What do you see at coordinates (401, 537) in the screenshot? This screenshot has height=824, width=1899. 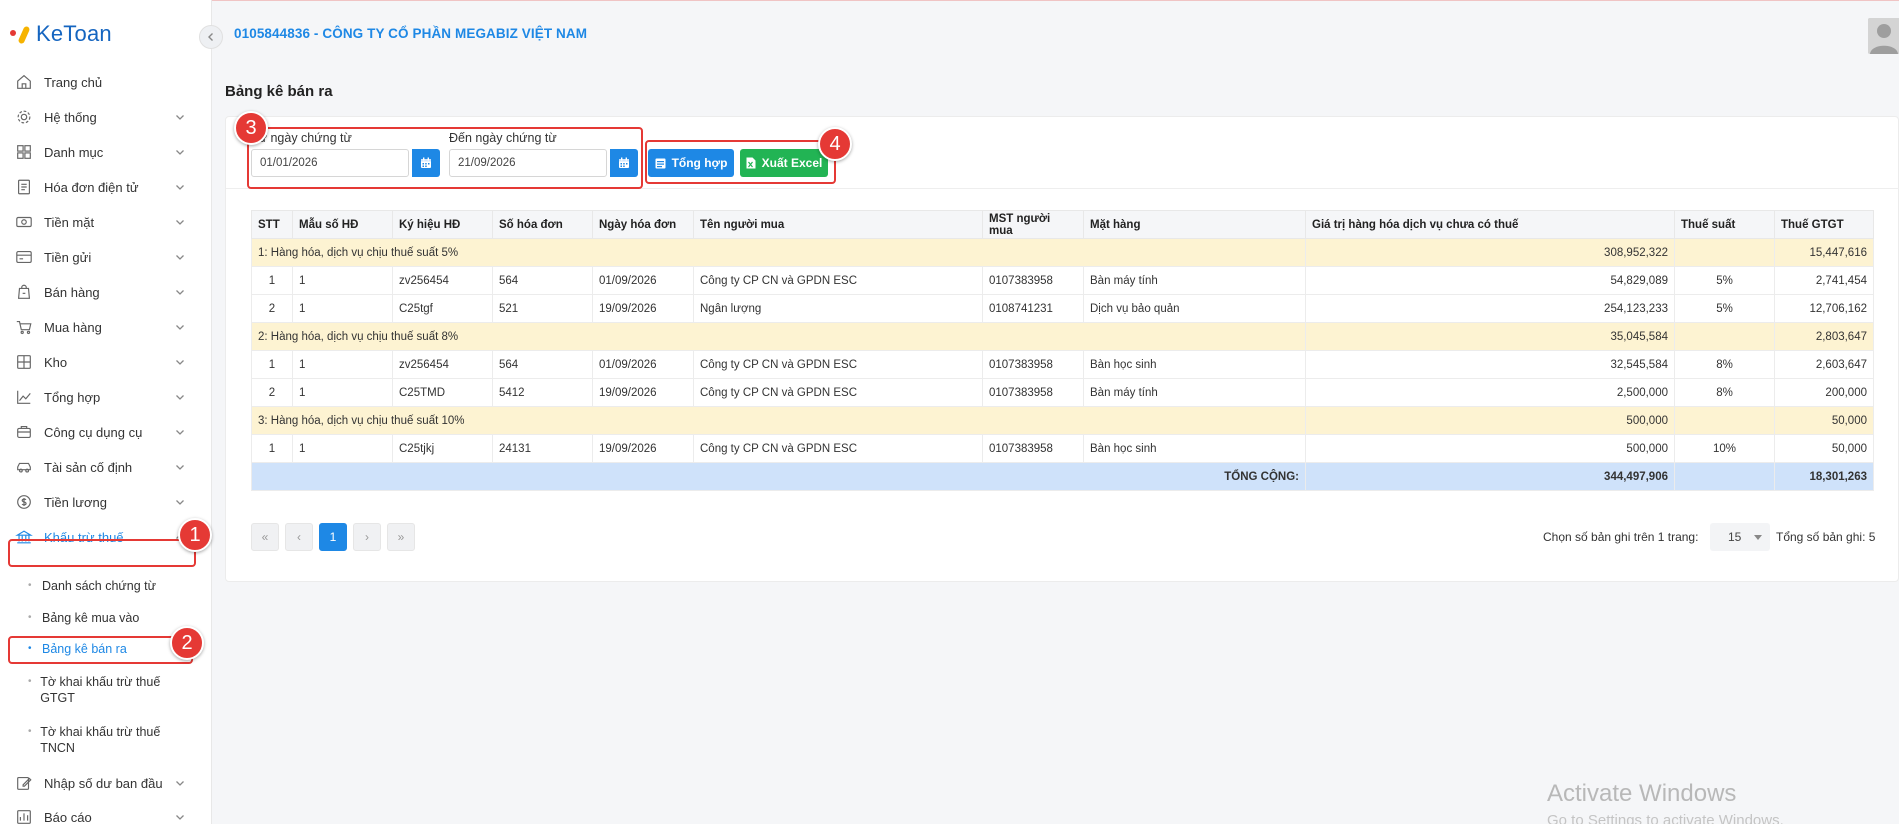 I see `last-page-button: »` at bounding box center [401, 537].